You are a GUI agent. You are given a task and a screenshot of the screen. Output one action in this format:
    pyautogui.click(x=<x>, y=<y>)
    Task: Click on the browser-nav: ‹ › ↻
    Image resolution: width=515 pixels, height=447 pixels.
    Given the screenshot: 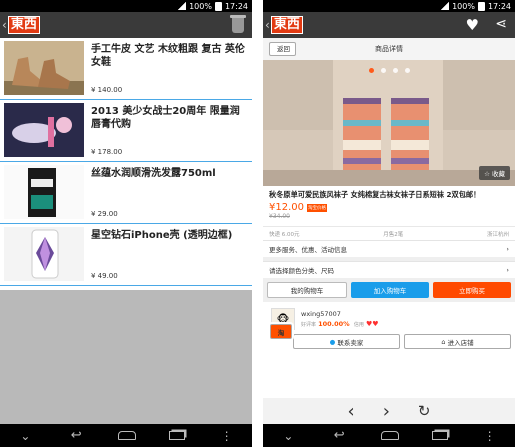 What is the action you would take?
    pyautogui.click(x=389, y=411)
    